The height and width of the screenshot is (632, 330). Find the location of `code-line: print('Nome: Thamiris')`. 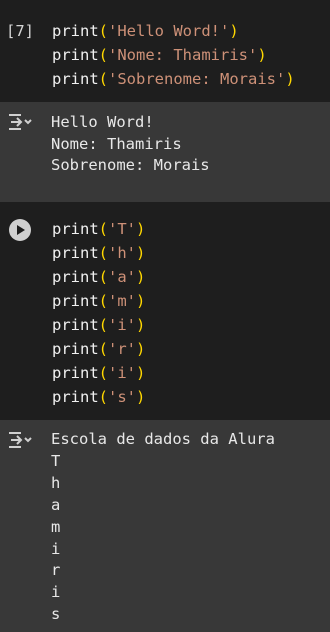

code-line: print('Nome: Thamiris') is located at coordinates (159, 55).